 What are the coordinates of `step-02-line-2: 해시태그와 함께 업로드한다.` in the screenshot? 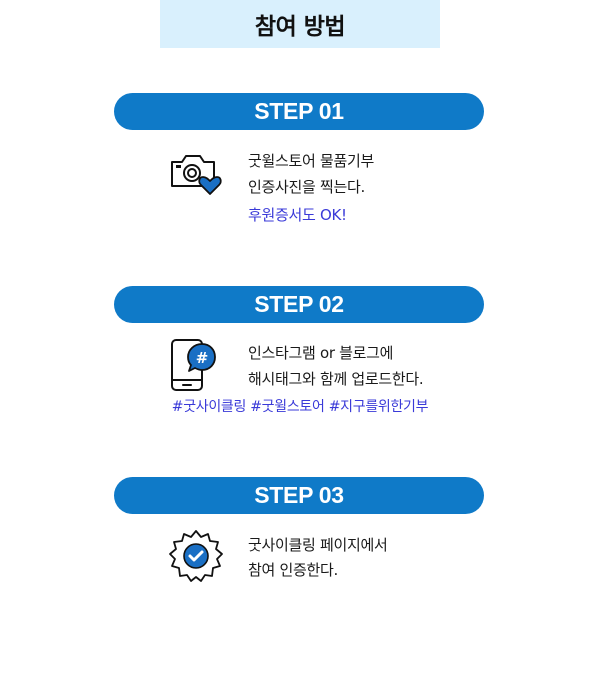 It's located at (336, 379).